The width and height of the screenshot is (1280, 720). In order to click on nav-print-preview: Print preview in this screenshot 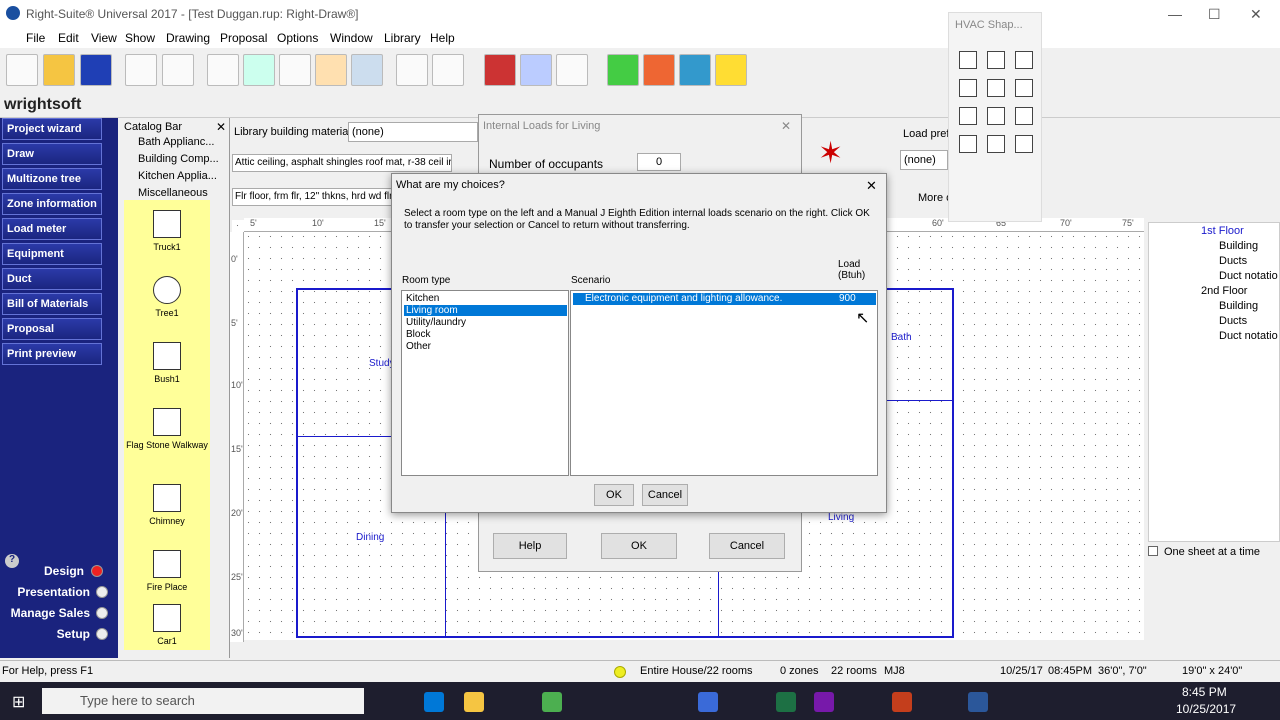, I will do `click(52, 354)`.